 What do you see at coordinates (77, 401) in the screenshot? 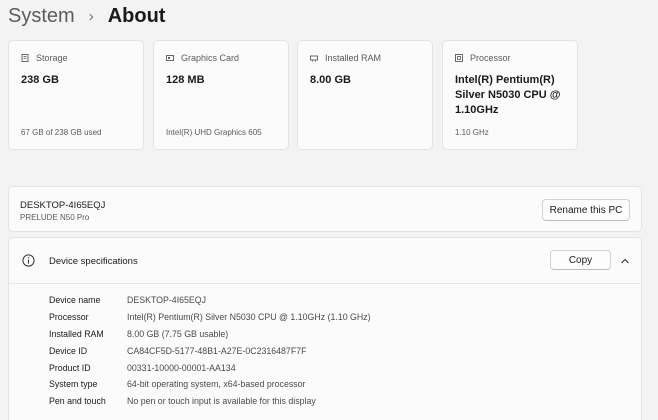
I see `spec-key: Pen and touch` at bounding box center [77, 401].